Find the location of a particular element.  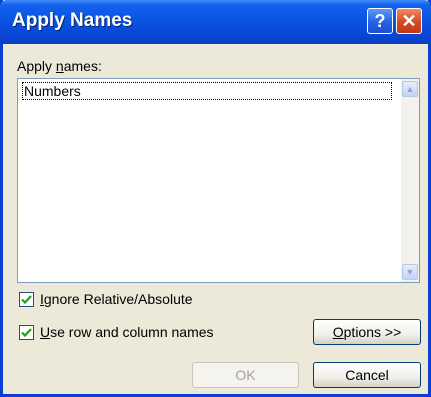

chevron-down-icon: ▼ is located at coordinates (410, 272).